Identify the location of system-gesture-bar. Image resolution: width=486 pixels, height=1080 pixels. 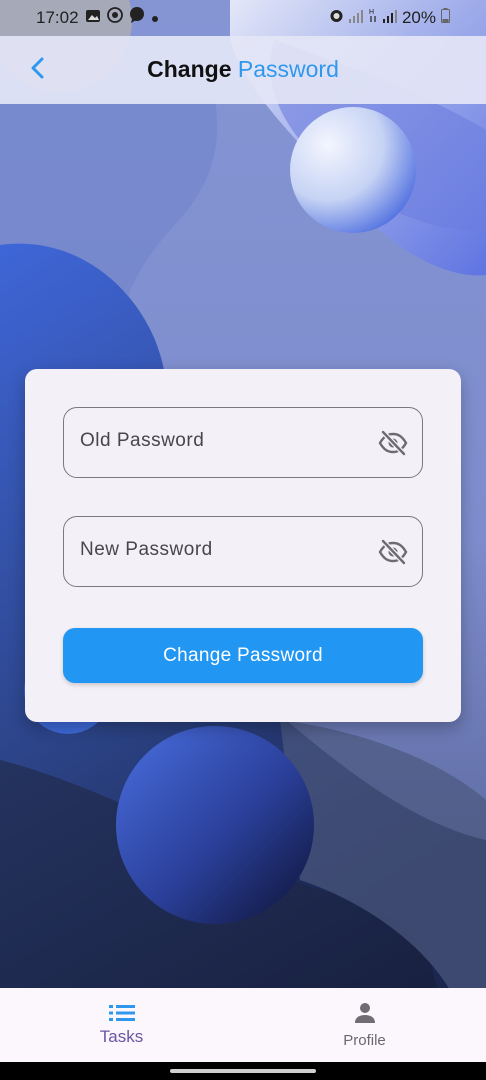
(243, 1071).